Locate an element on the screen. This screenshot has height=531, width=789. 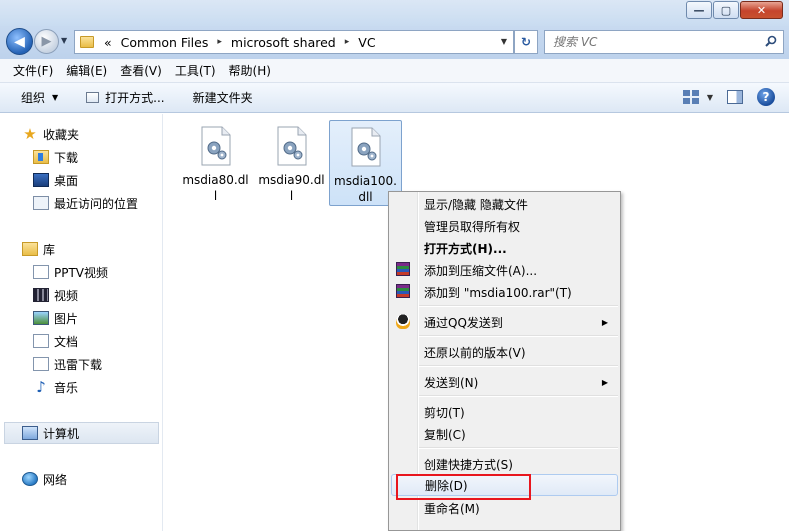
menu-item-restore-previous-versions: 还原以前的版本(V) is located at coordinates (504, 352).